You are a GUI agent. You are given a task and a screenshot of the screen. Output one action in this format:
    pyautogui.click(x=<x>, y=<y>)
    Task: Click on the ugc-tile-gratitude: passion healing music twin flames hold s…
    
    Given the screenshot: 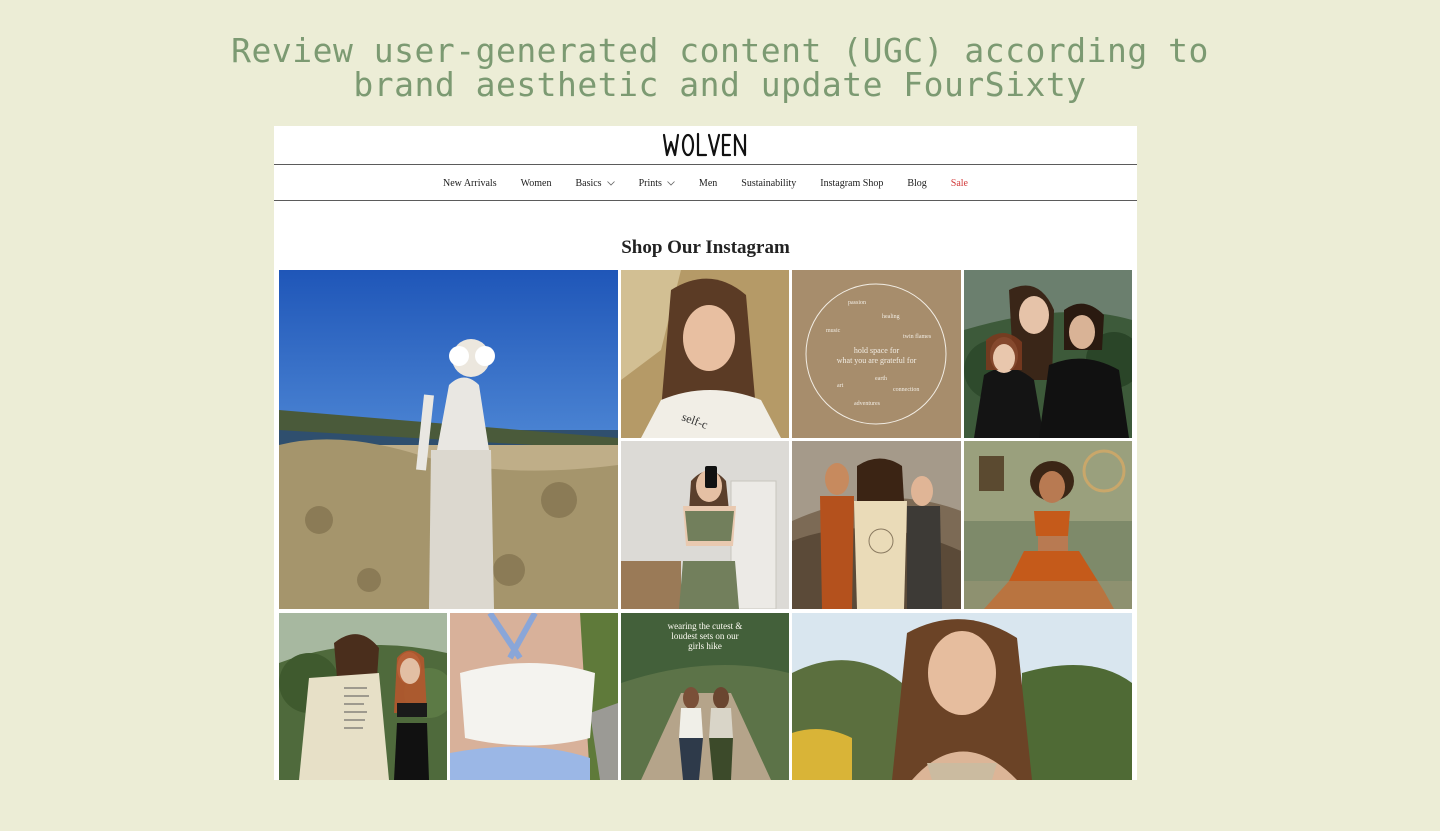 What is the action you would take?
    pyautogui.click(x=876, y=354)
    